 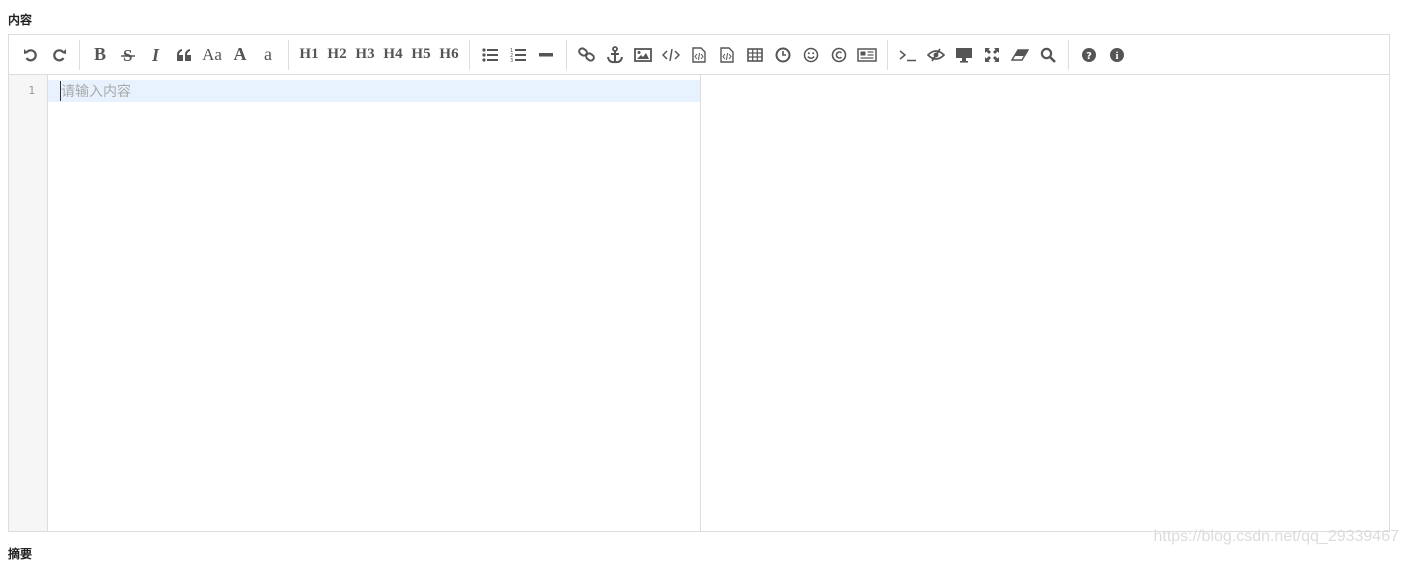 I want to click on content-field-label: 内容, so click(x=20, y=20).